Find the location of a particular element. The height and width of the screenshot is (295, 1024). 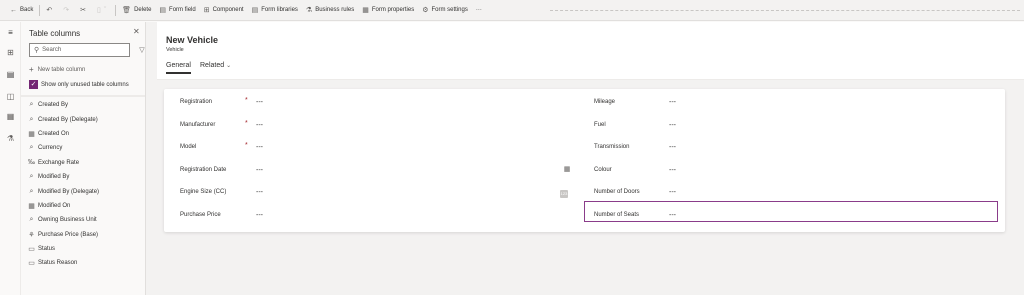

component-icon: ⊞ is located at coordinates (206, 10).